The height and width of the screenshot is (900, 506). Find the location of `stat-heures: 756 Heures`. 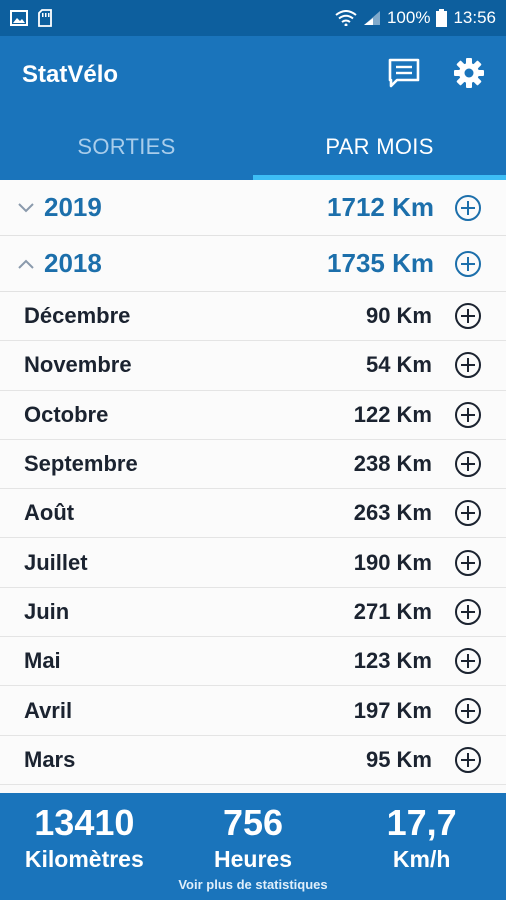

stat-heures: 756 Heures is located at coordinates (253, 836).